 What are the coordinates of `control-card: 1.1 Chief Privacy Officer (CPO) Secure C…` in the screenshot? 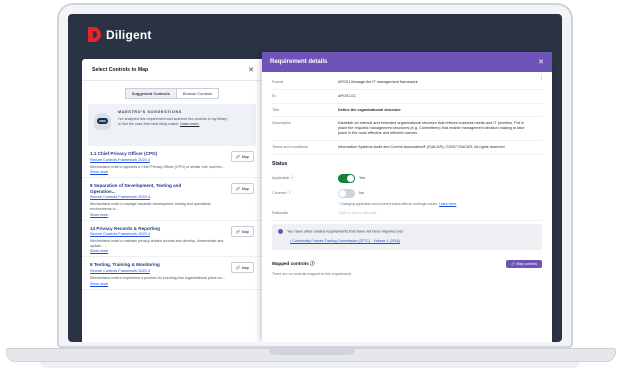 It's located at (172, 162).